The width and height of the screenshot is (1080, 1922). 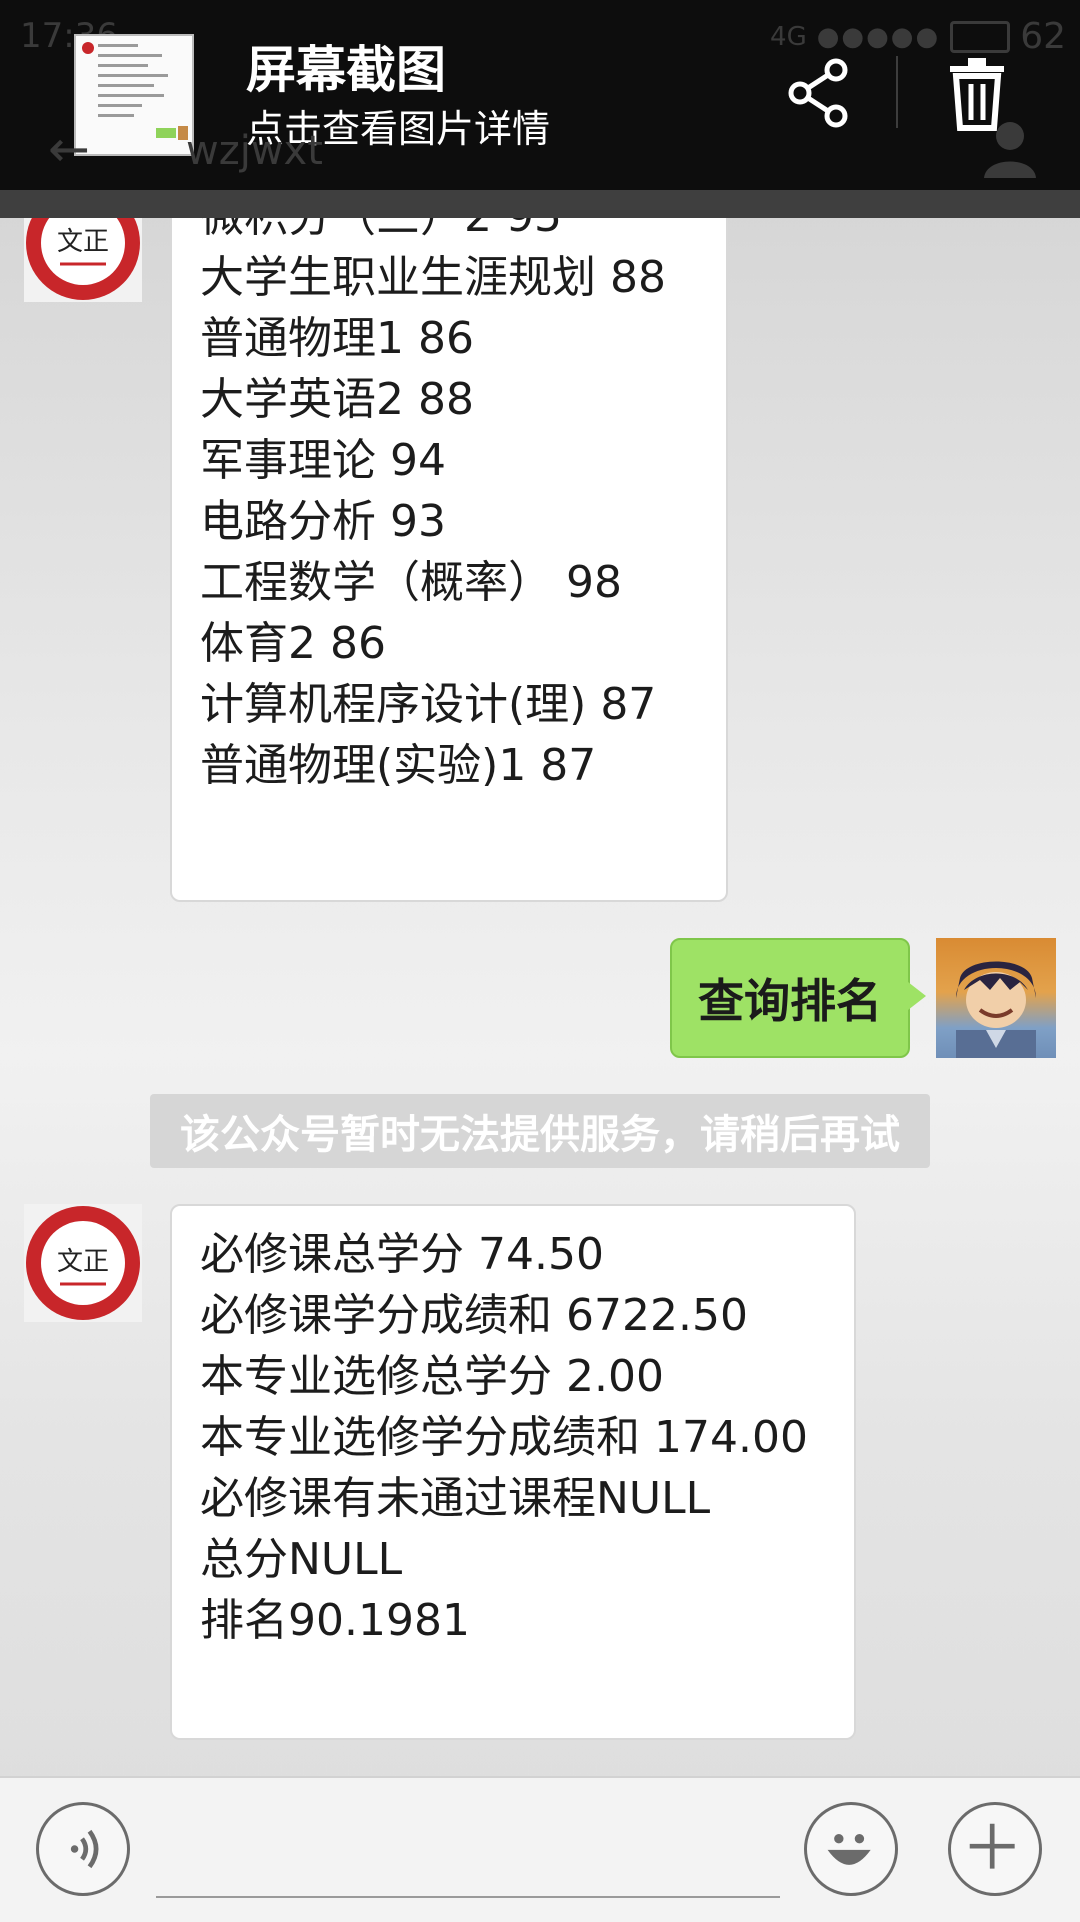 What do you see at coordinates (88, 48) in the screenshot?
I see `thumbnail-logo` at bounding box center [88, 48].